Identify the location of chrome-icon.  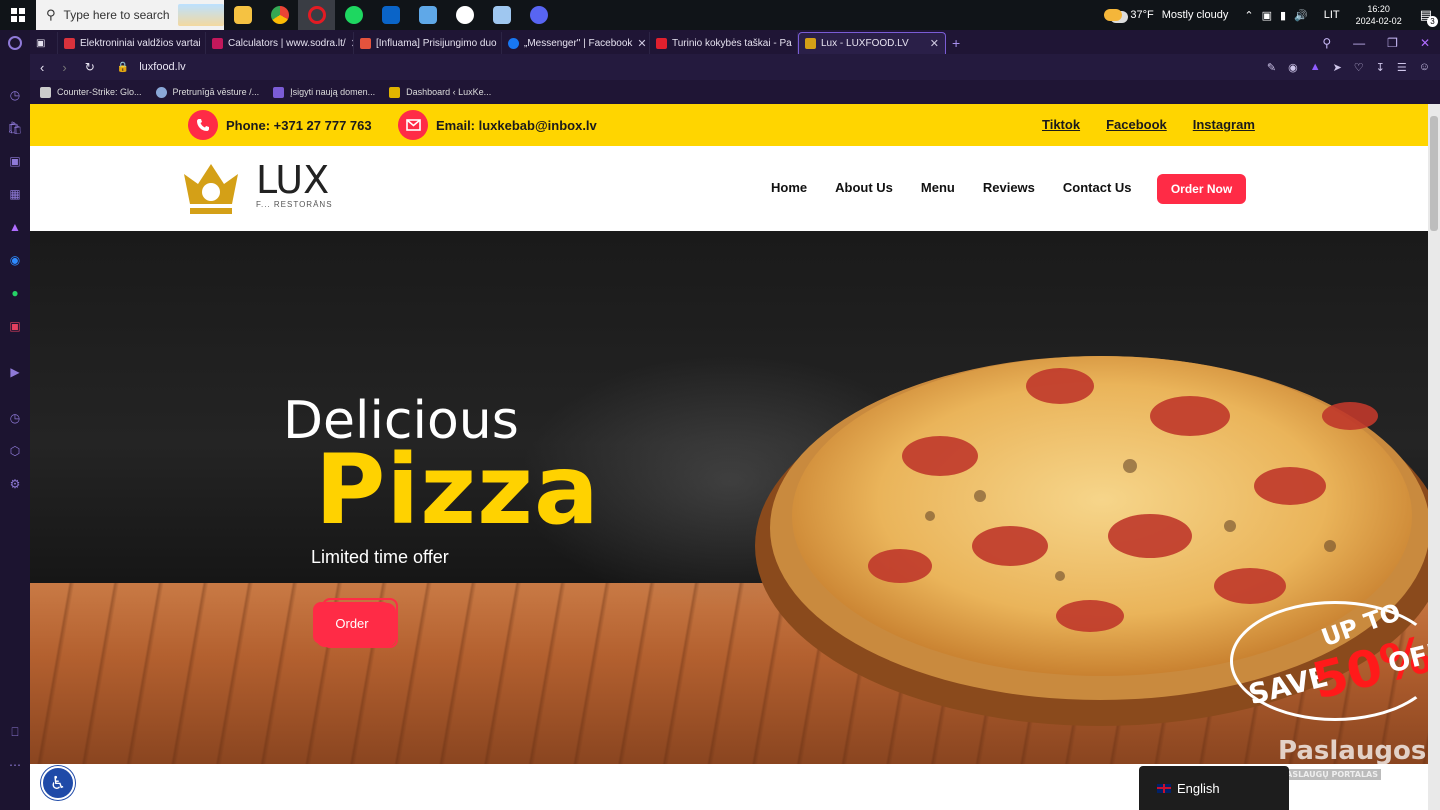
(279, 15).